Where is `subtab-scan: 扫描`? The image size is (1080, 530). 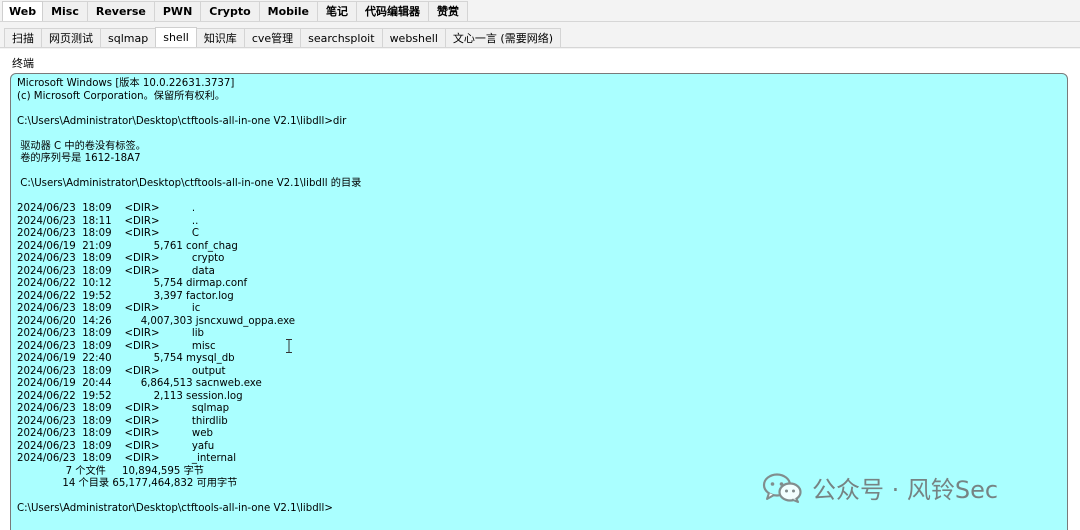 subtab-scan: 扫描 is located at coordinates (23, 37).